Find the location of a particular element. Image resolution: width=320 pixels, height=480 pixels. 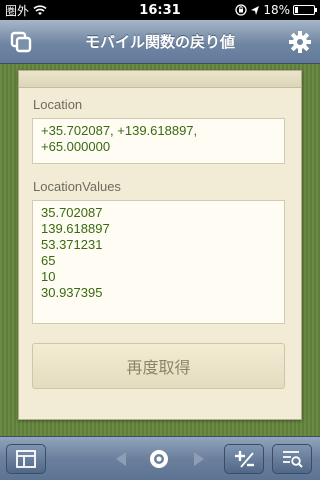

record-icon is located at coordinates (159, 459).